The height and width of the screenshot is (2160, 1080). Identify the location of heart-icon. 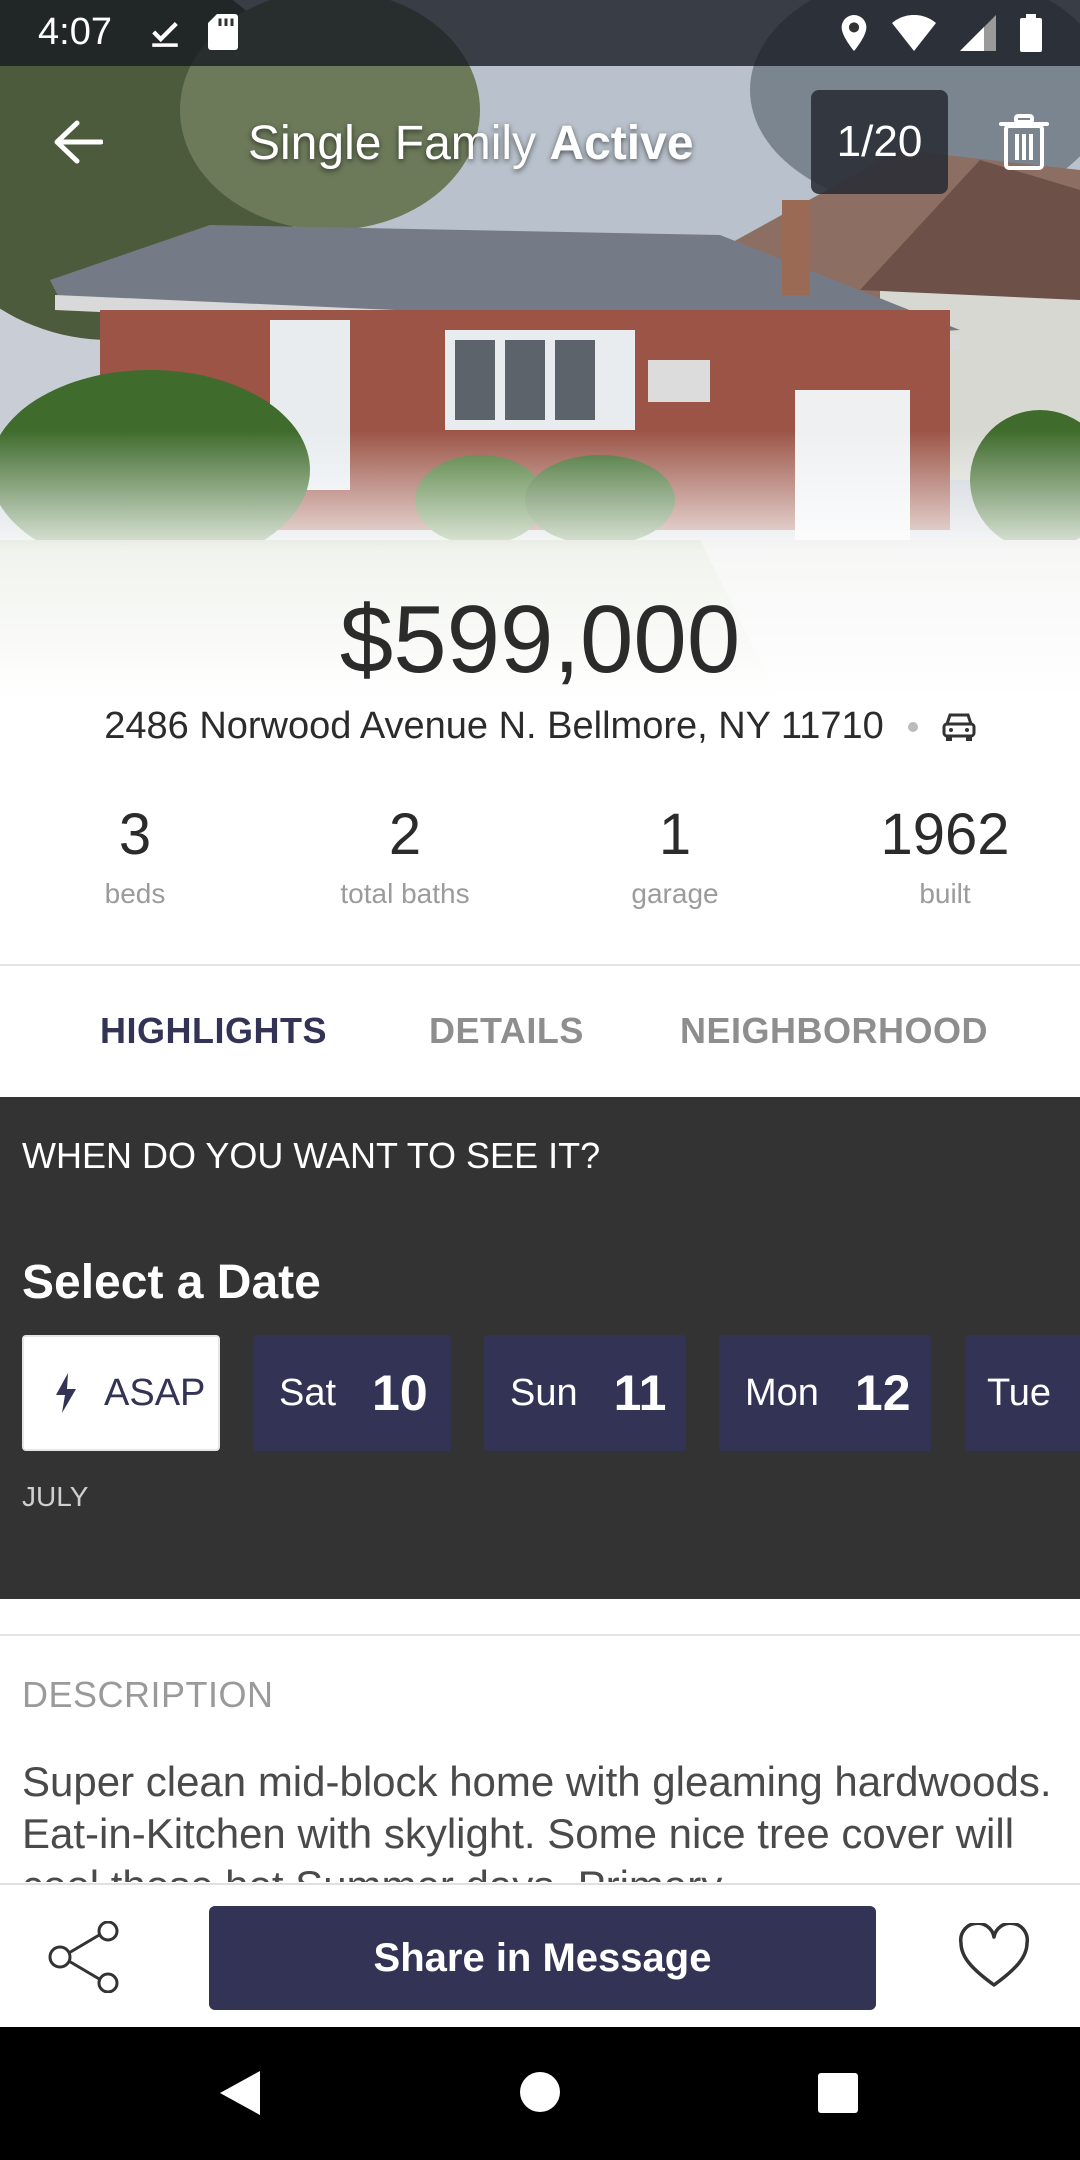
(994, 1954).